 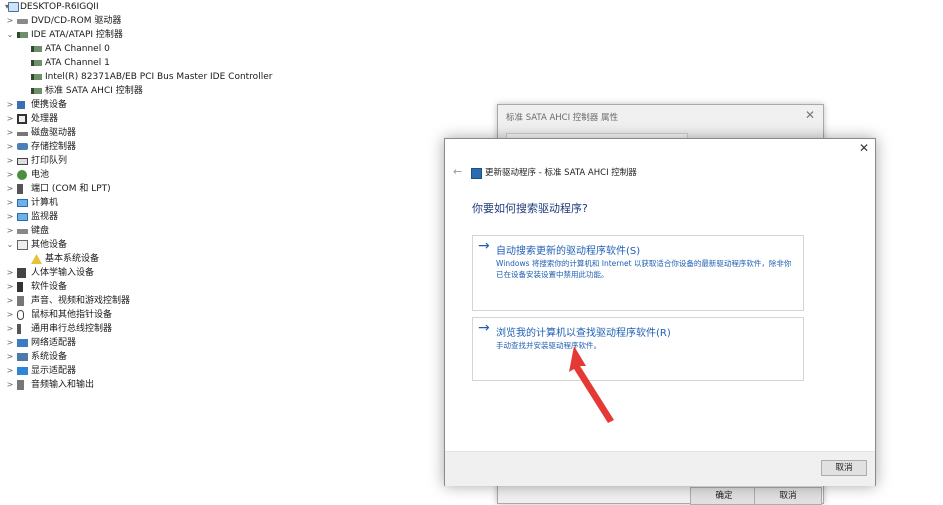 What do you see at coordinates (54, 343) in the screenshot?
I see `tree-item-label: 网络适配器` at bounding box center [54, 343].